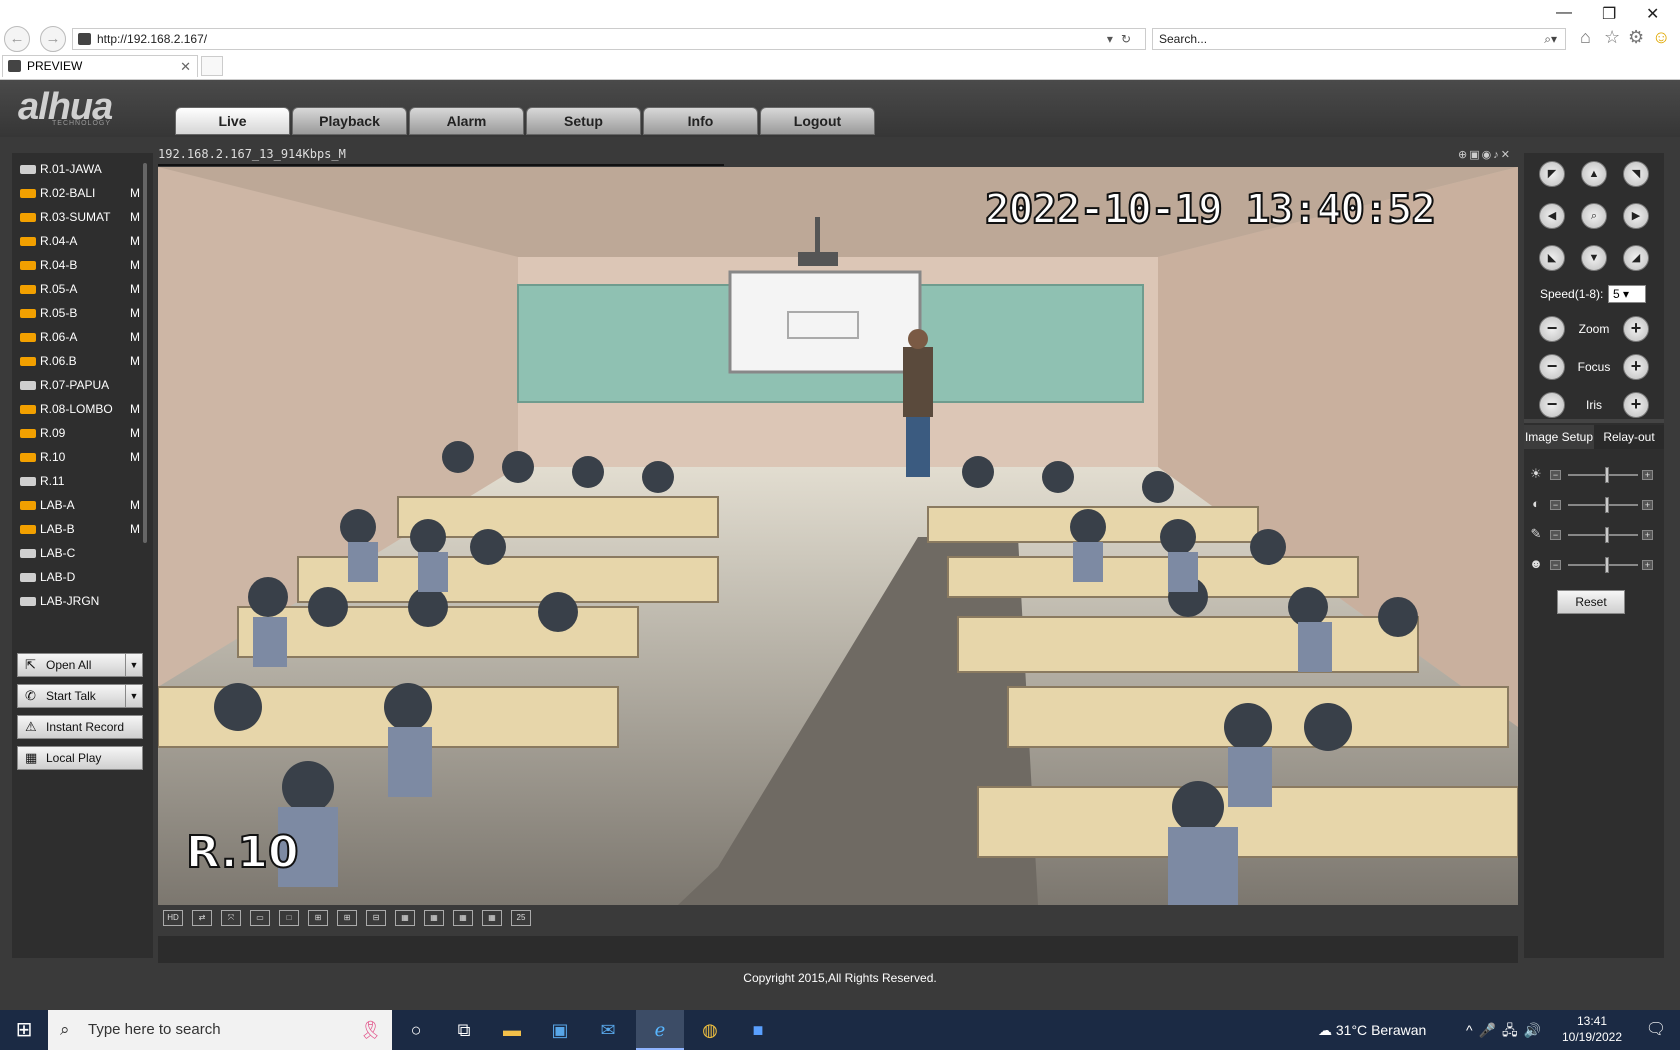 Image resolution: width=1680 pixels, height=1050 pixels. Describe the element at coordinates (464, 1030) in the screenshot. I see `task-view-icon: ⧉` at that location.